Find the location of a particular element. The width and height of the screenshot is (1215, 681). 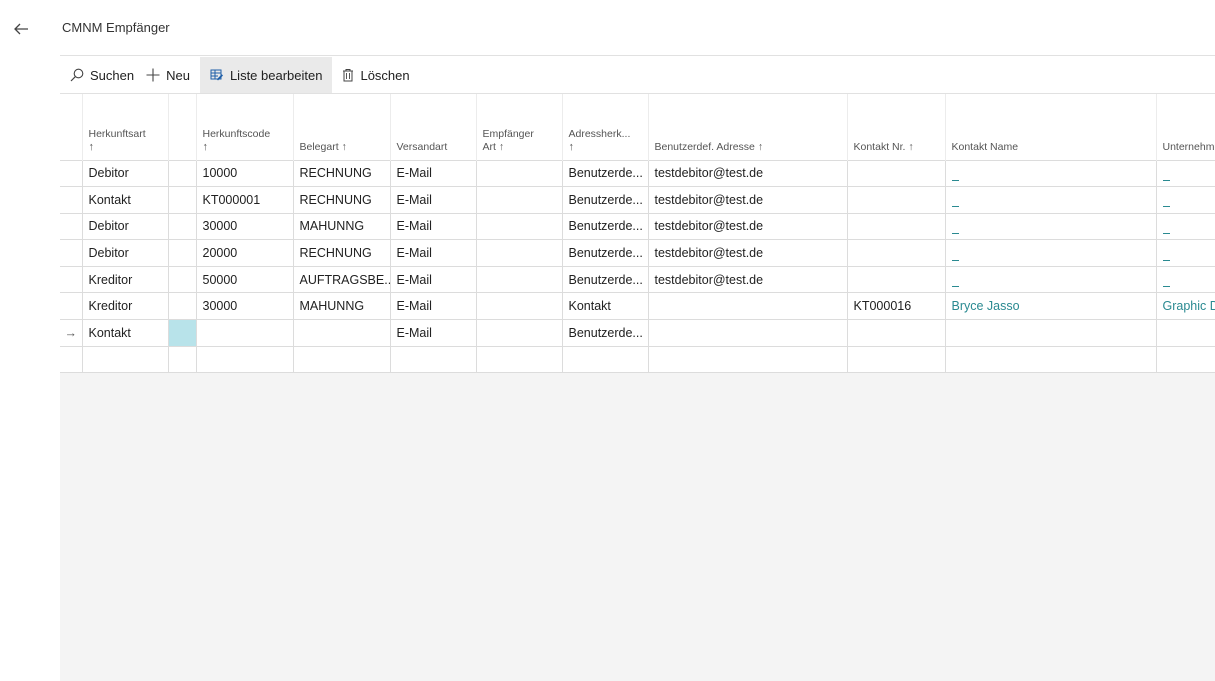

column-header-adresse: Benutzerdef. Adresse ↑ is located at coordinates (748, 127).